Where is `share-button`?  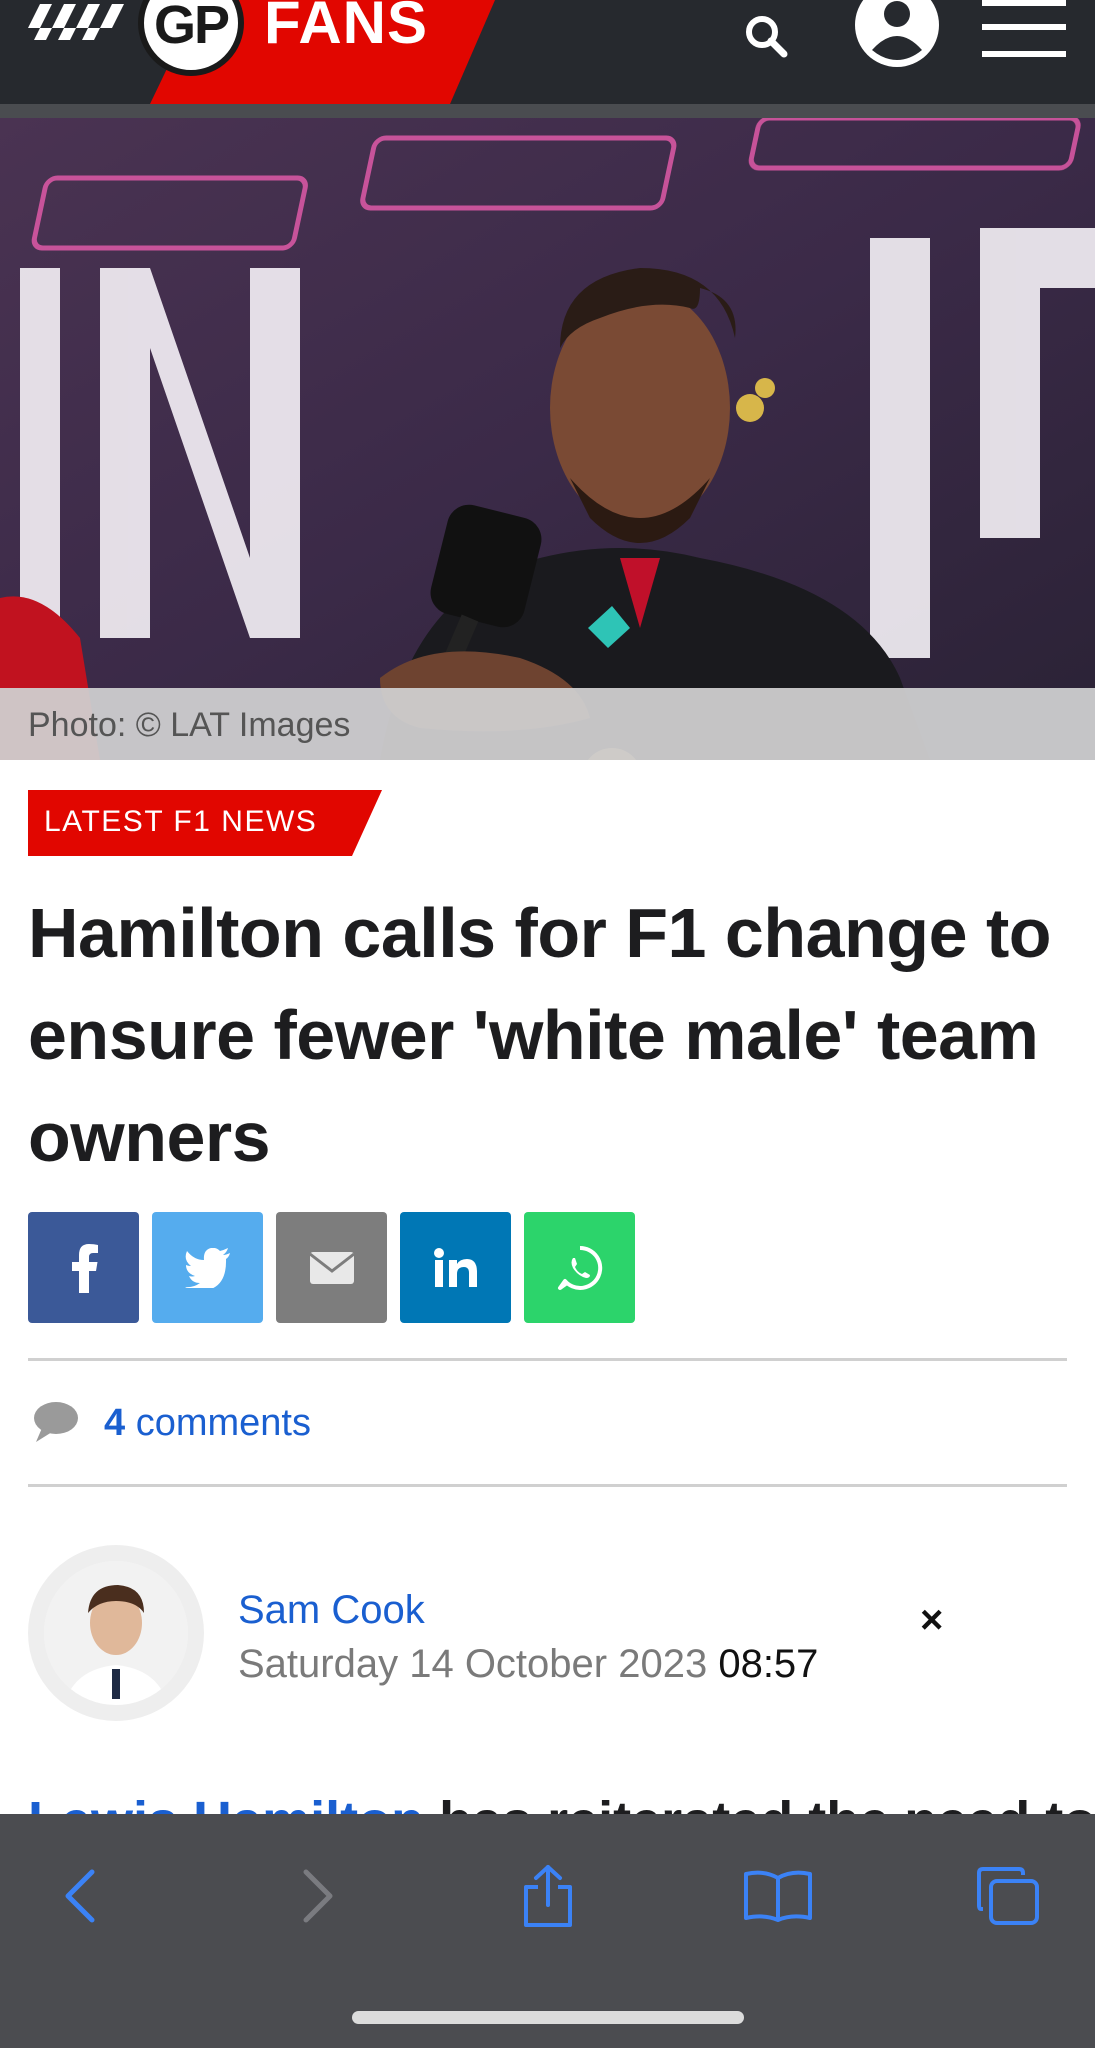
share-button is located at coordinates (548, 1896).